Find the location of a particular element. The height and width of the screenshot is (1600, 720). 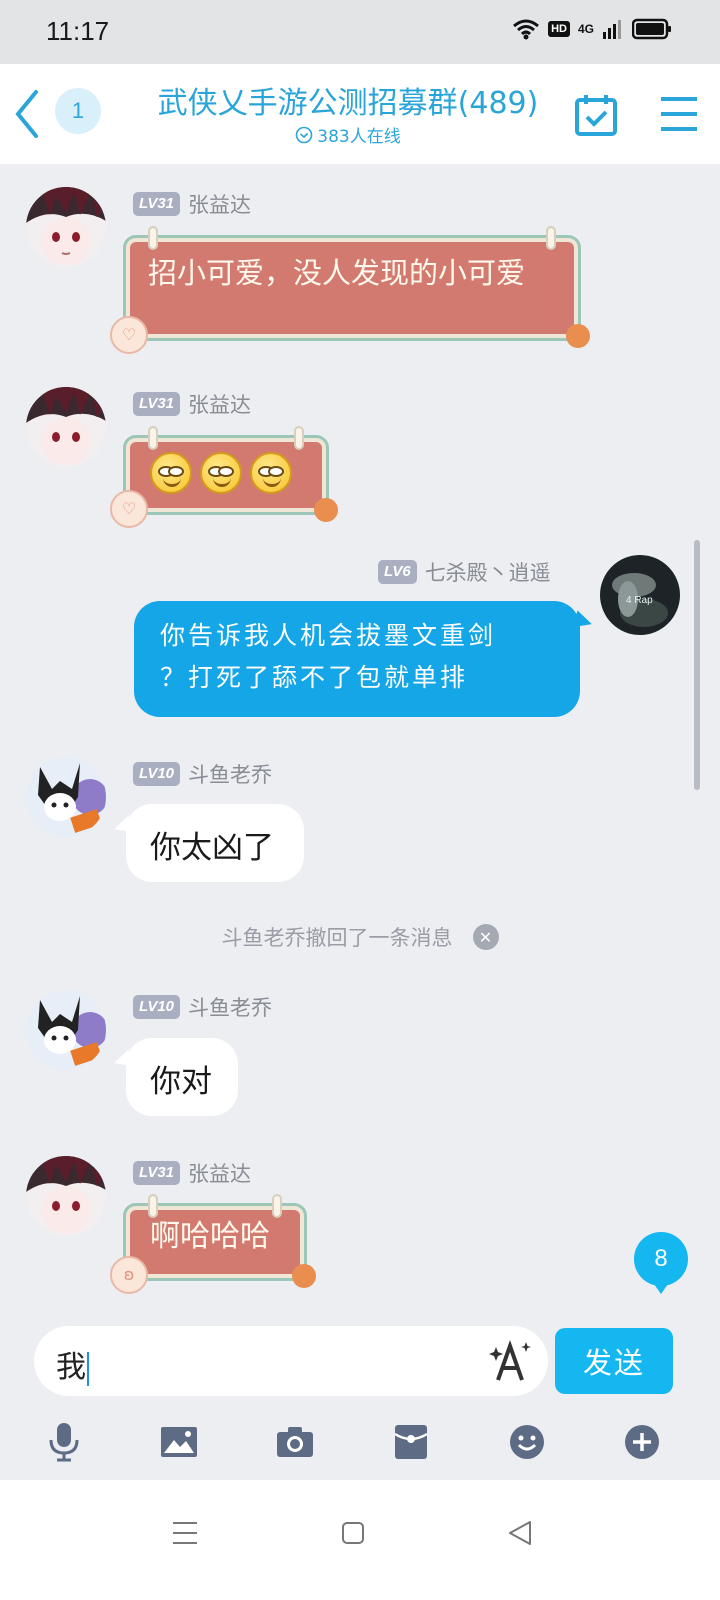

hd-icon: HD is located at coordinates (559, 29).